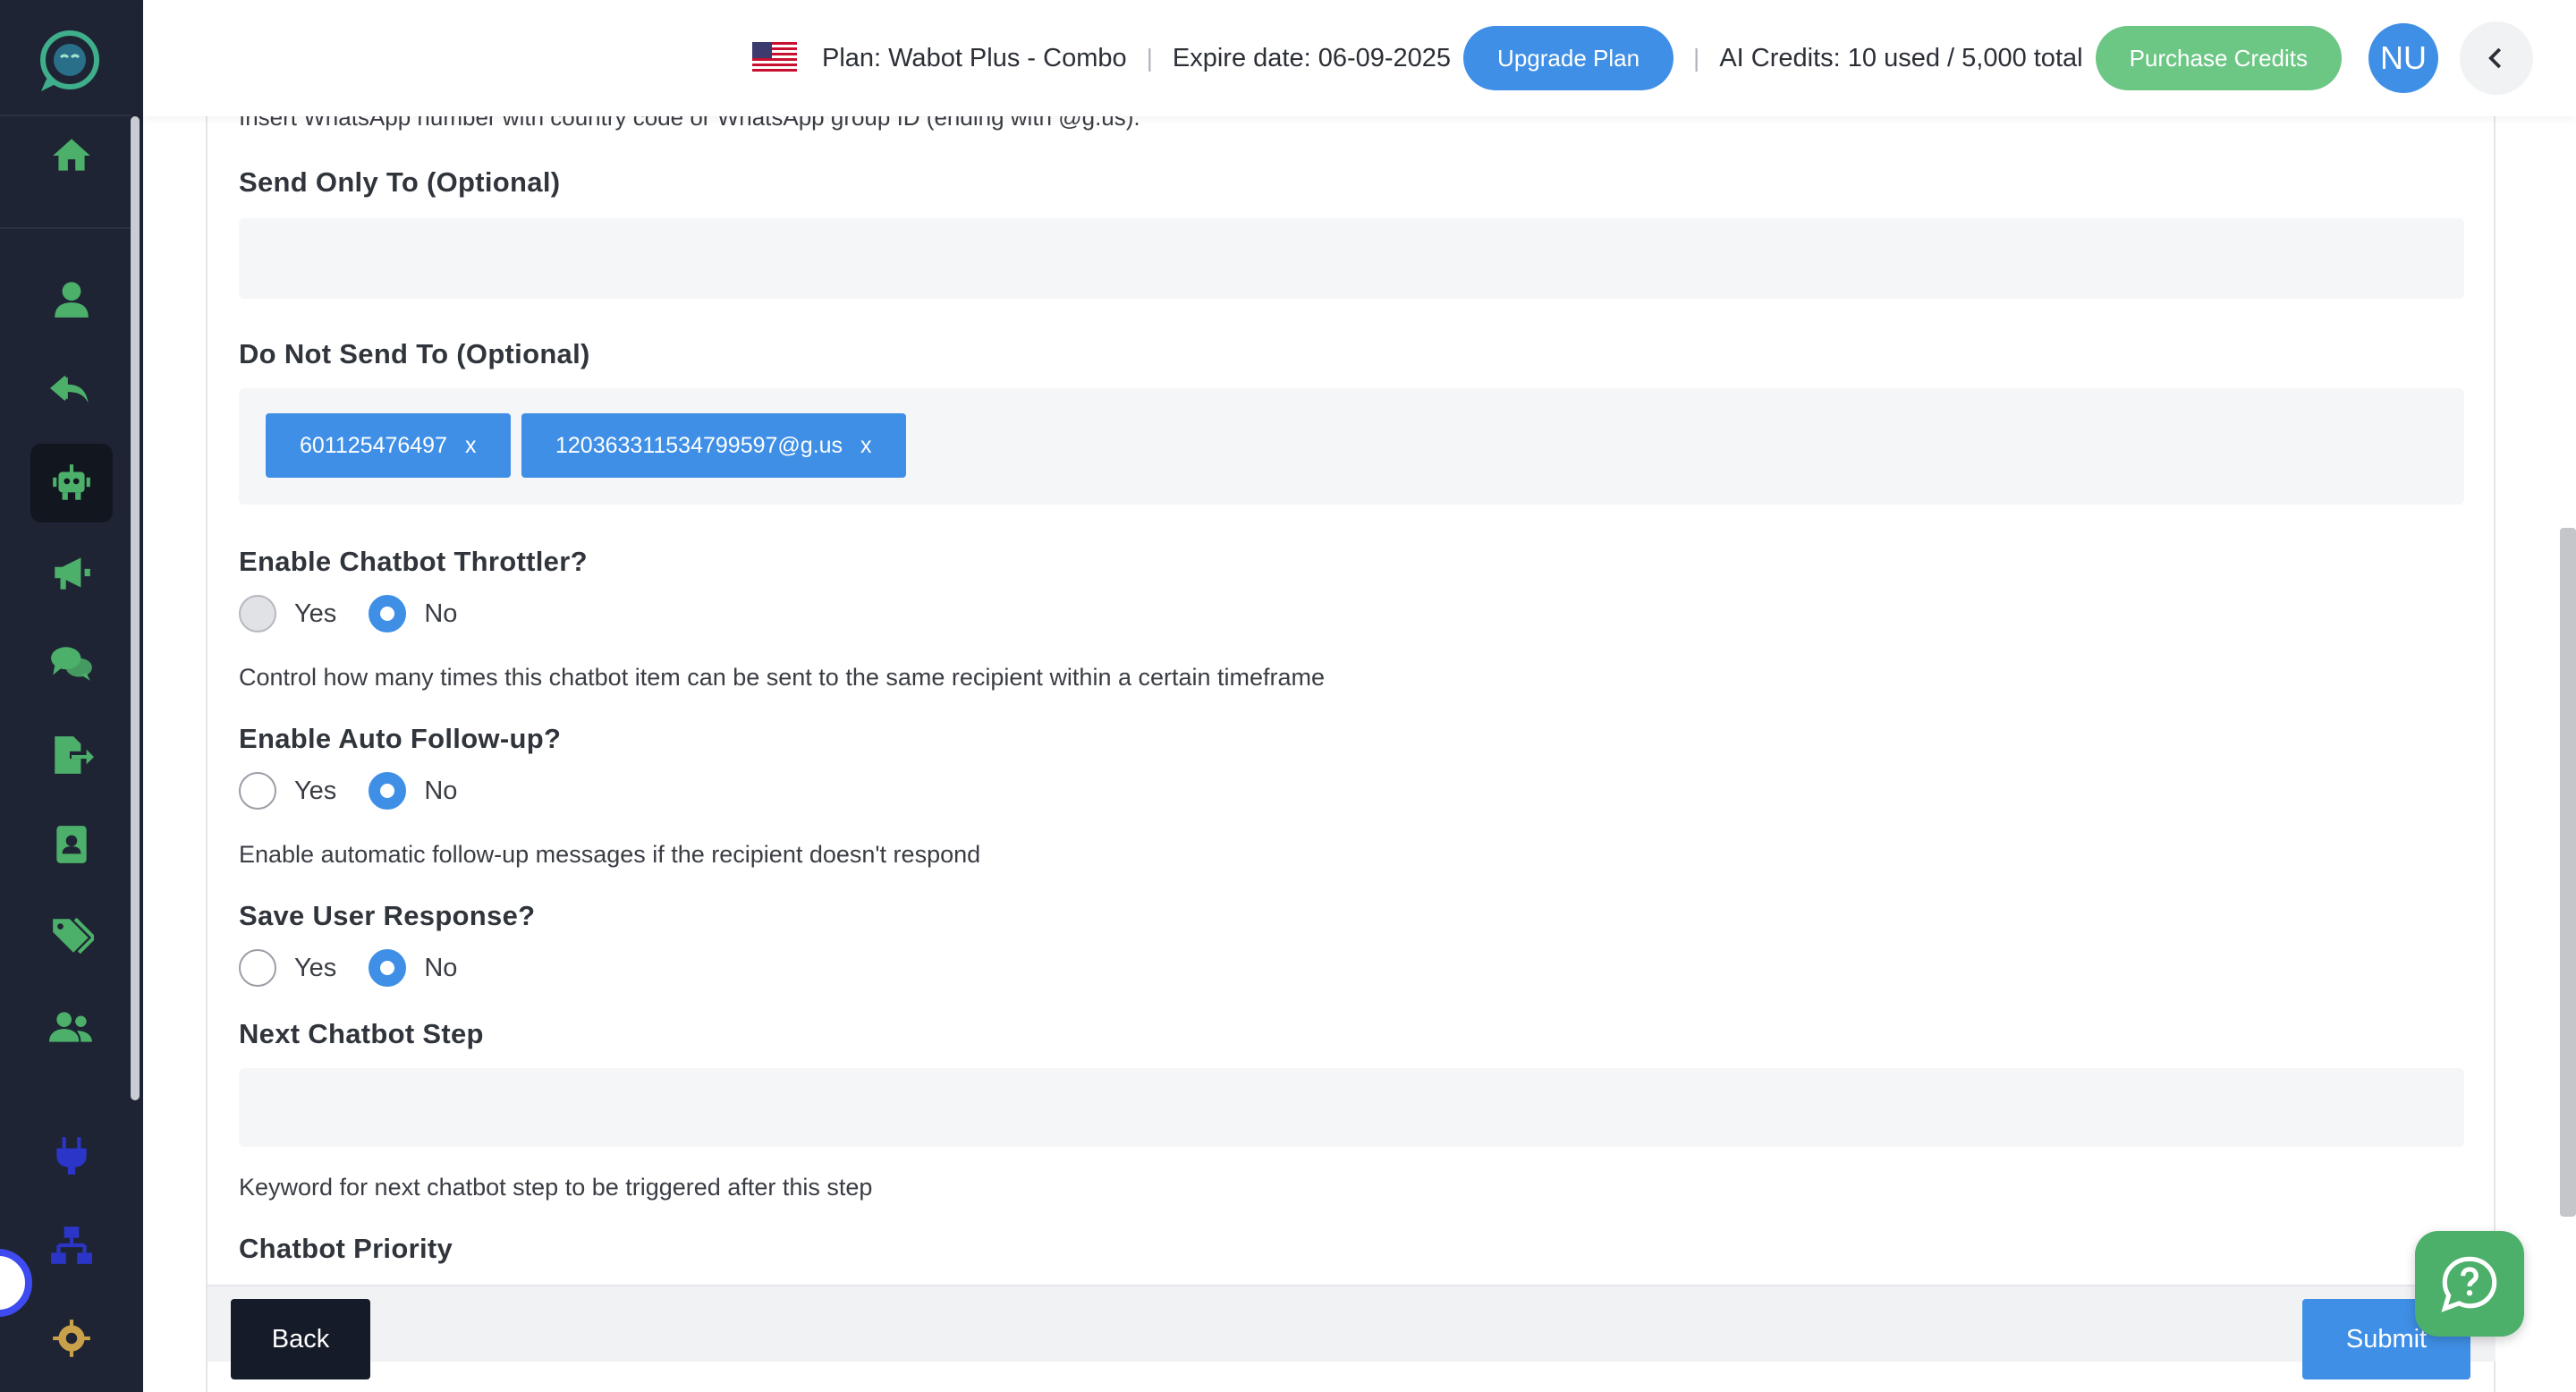  I want to click on collapse-button, so click(2496, 58).